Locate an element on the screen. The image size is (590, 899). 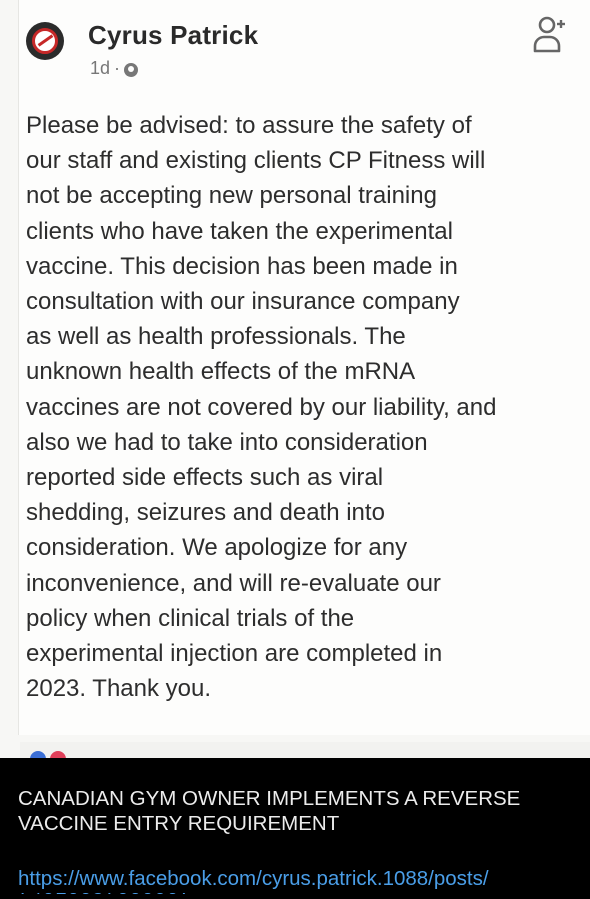
source-link-continuation-text: 74010057000007 is located at coordinates (128, 896).